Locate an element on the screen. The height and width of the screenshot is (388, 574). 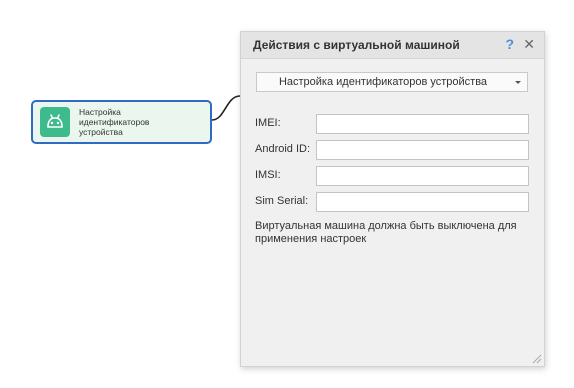
field-row-imei: IMEI: is located at coordinates (392, 124).